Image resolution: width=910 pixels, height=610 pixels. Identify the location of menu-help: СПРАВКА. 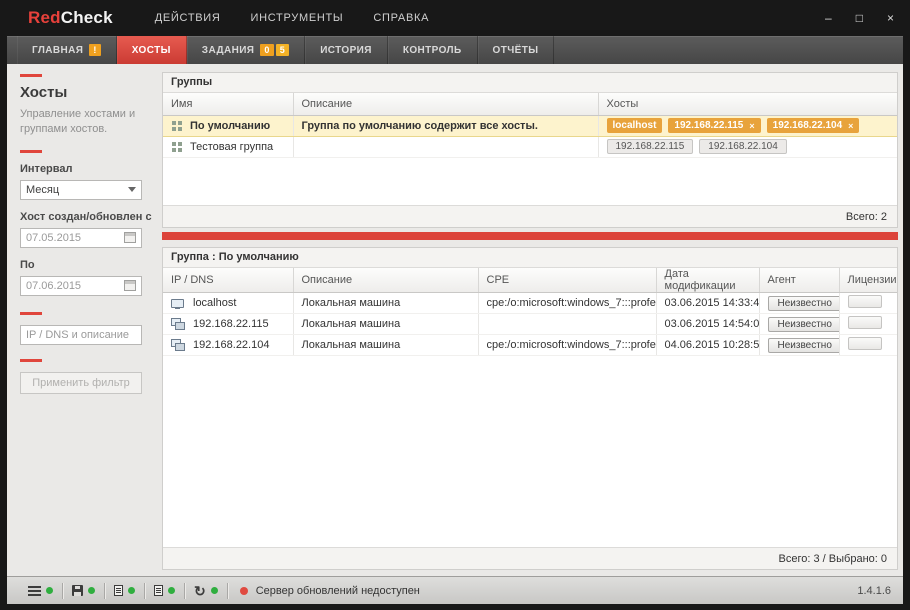
(401, 18).